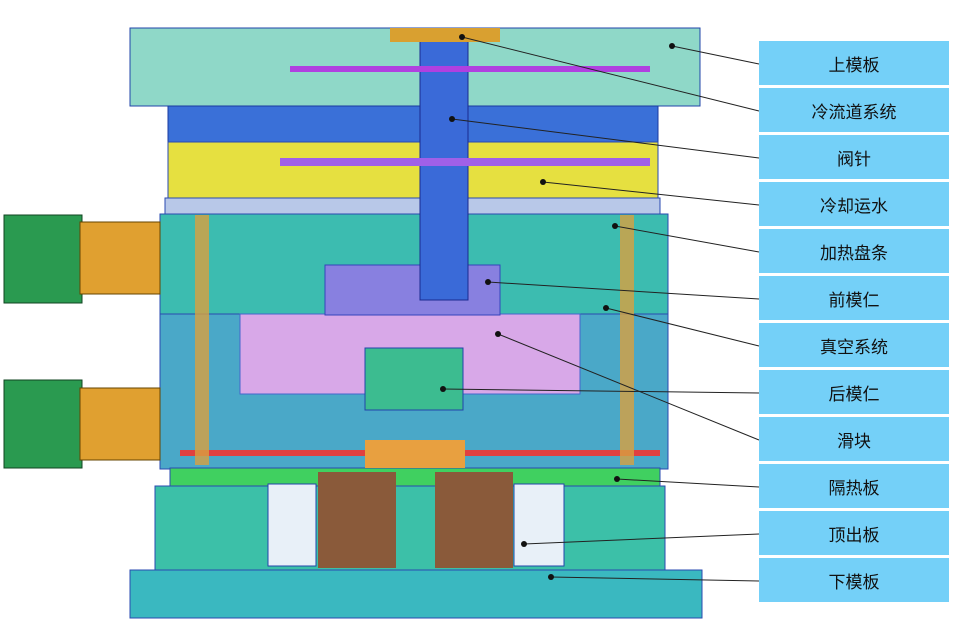 Image resolution: width=957 pixels, height=624 pixels. What do you see at coordinates (413, 170) in the screenshot?
I see `hot-runner-plate` at bounding box center [413, 170].